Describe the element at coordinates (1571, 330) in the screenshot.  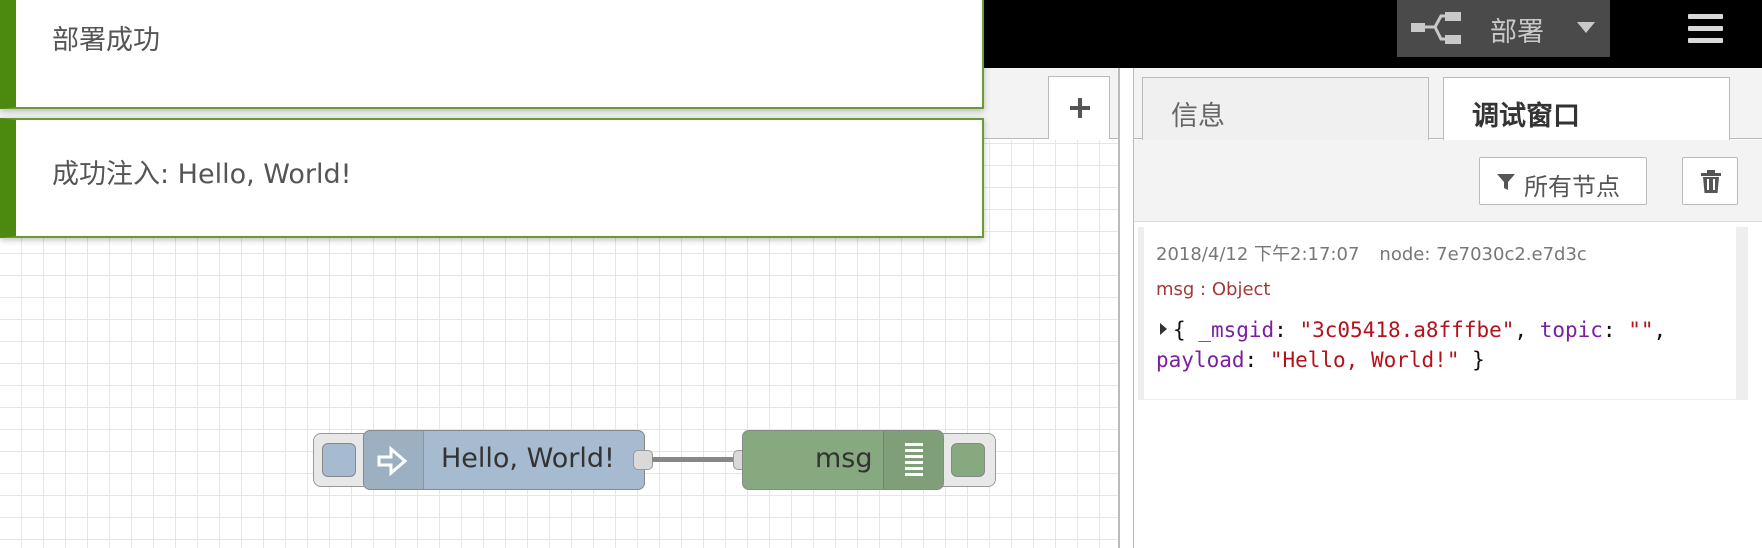
I see `obj-key: topic` at that location.